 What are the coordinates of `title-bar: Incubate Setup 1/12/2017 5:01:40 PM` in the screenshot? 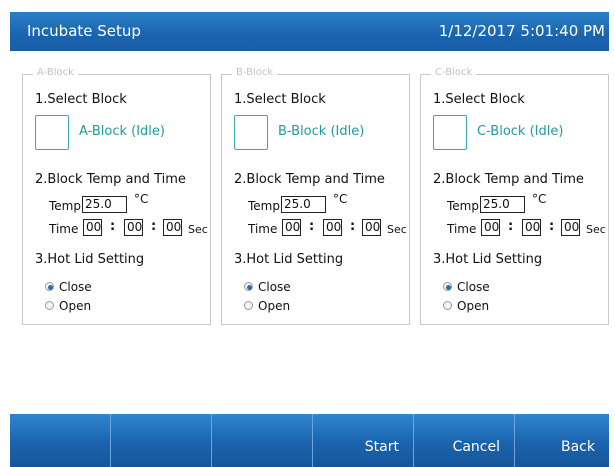 It's located at (309, 31).